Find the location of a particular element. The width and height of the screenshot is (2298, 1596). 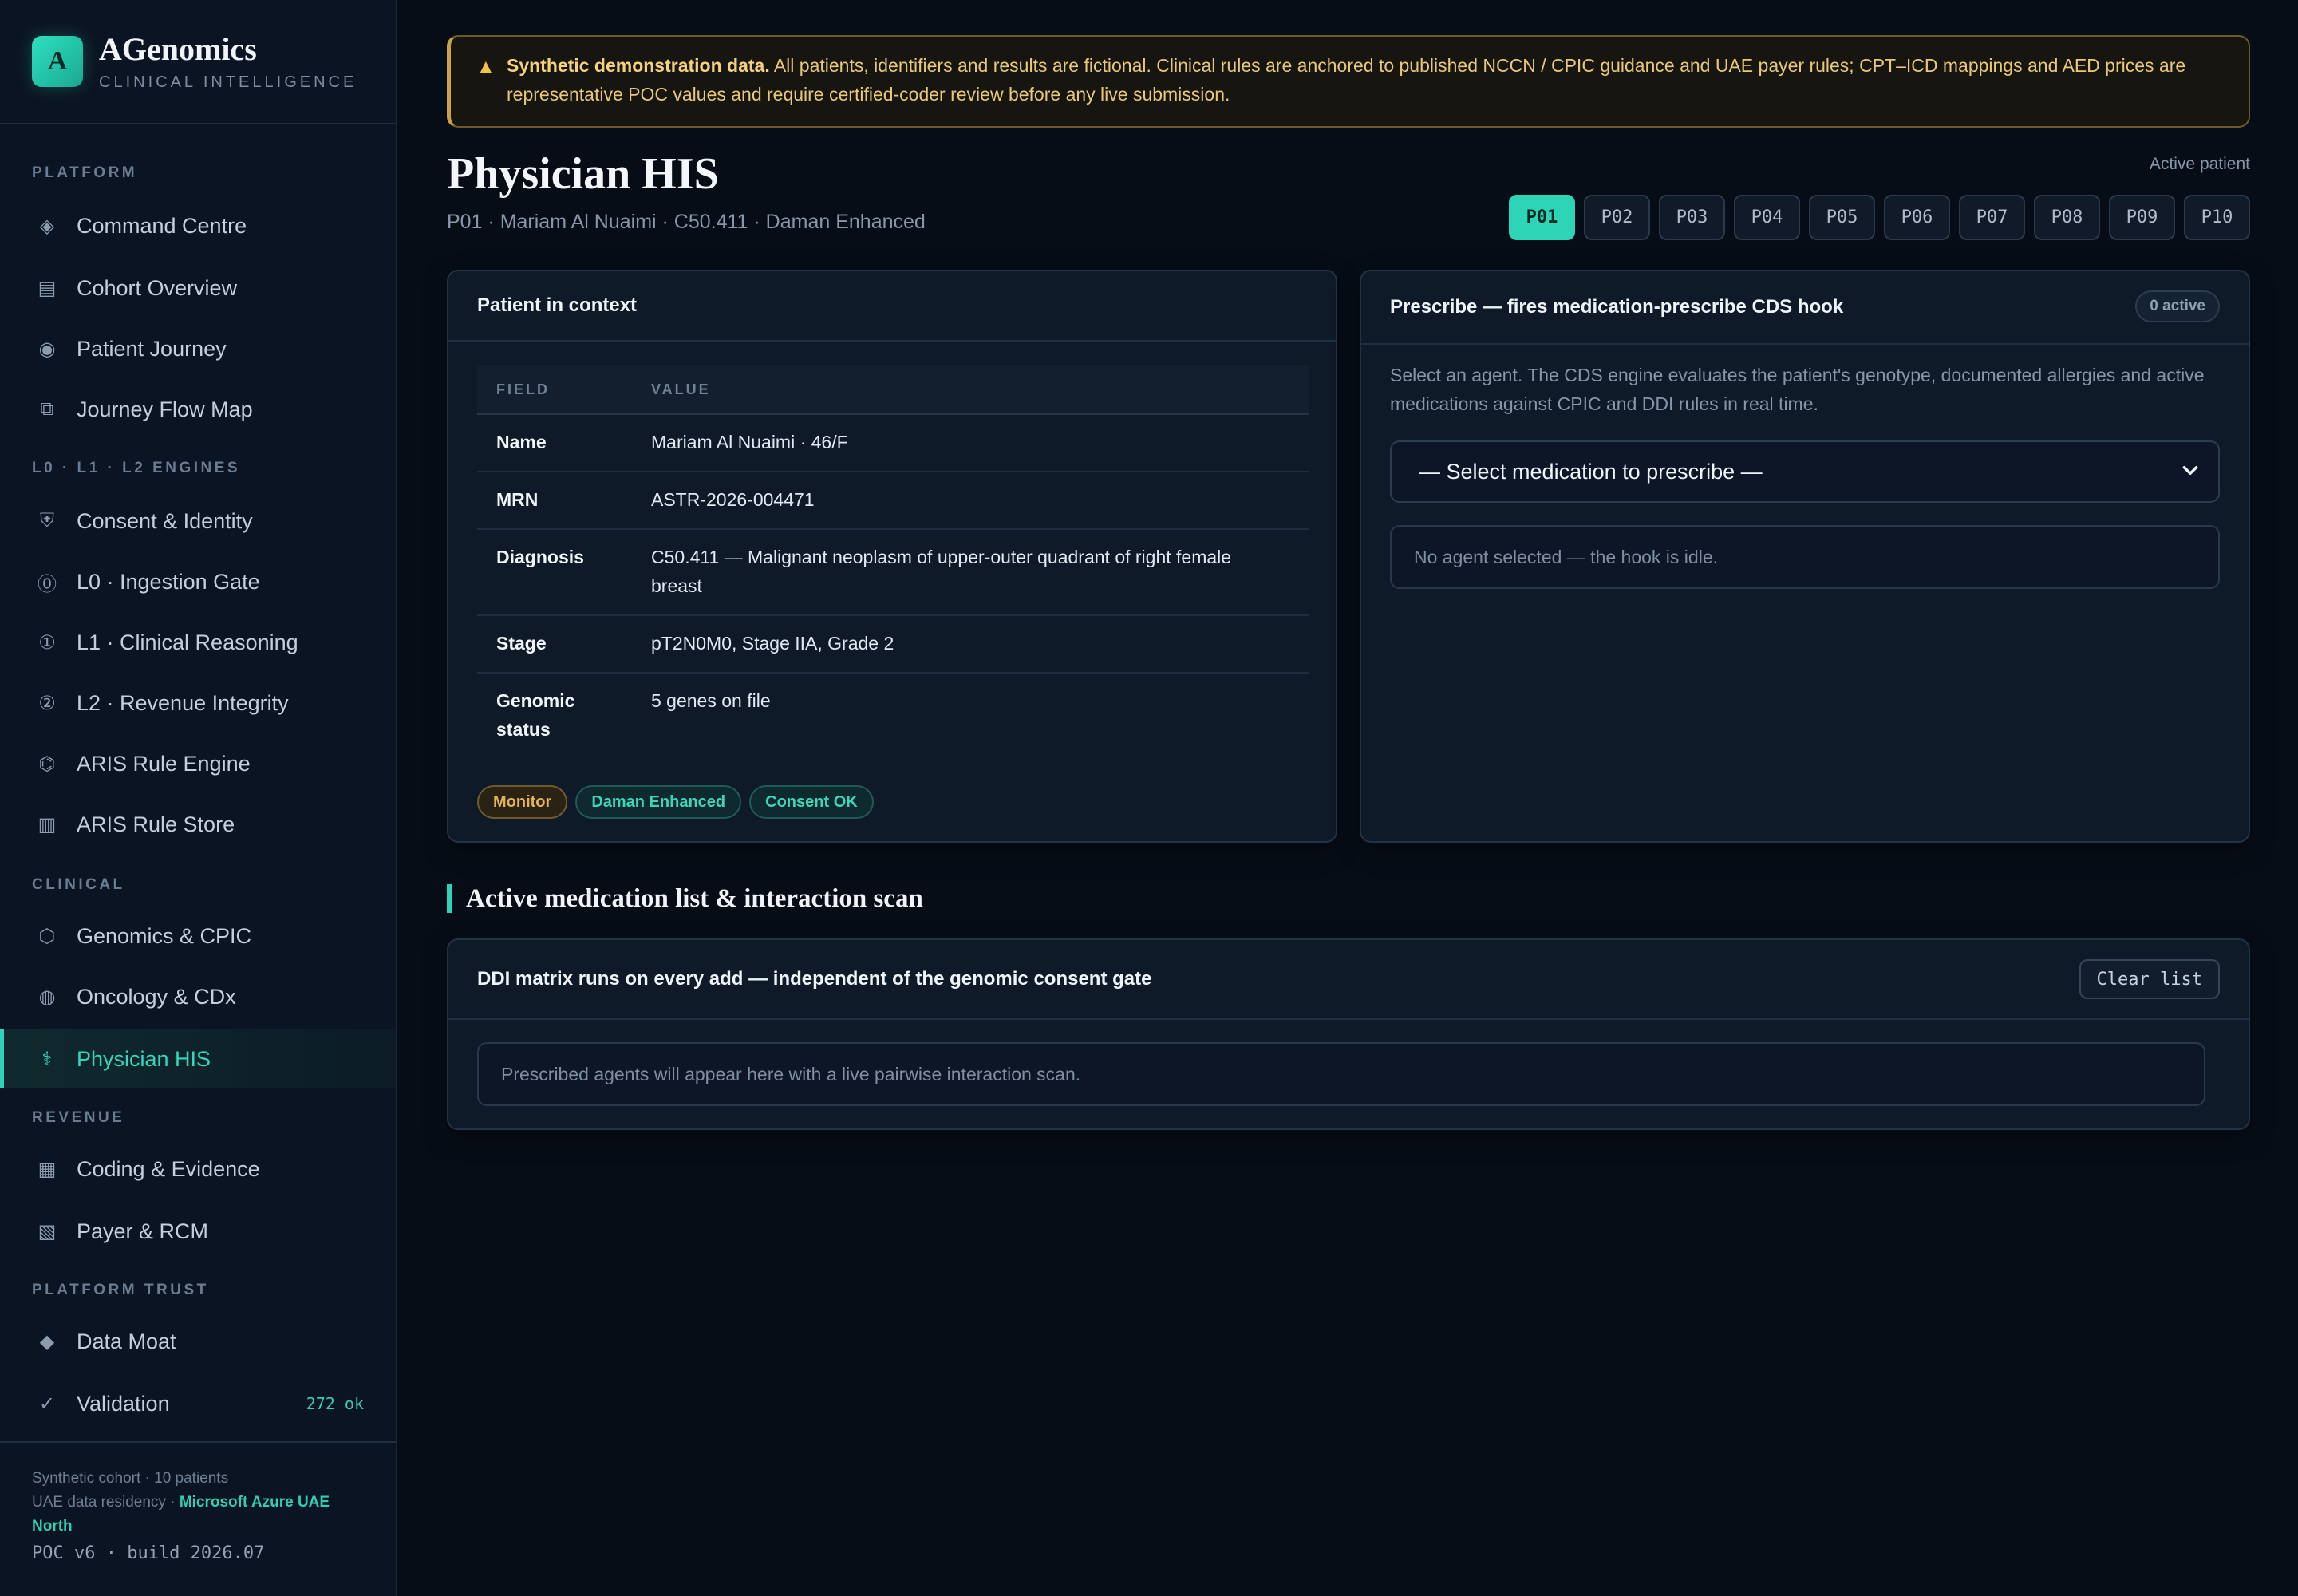

medication-select: — Select medication to prescribe — is located at coordinates (1805, 471).